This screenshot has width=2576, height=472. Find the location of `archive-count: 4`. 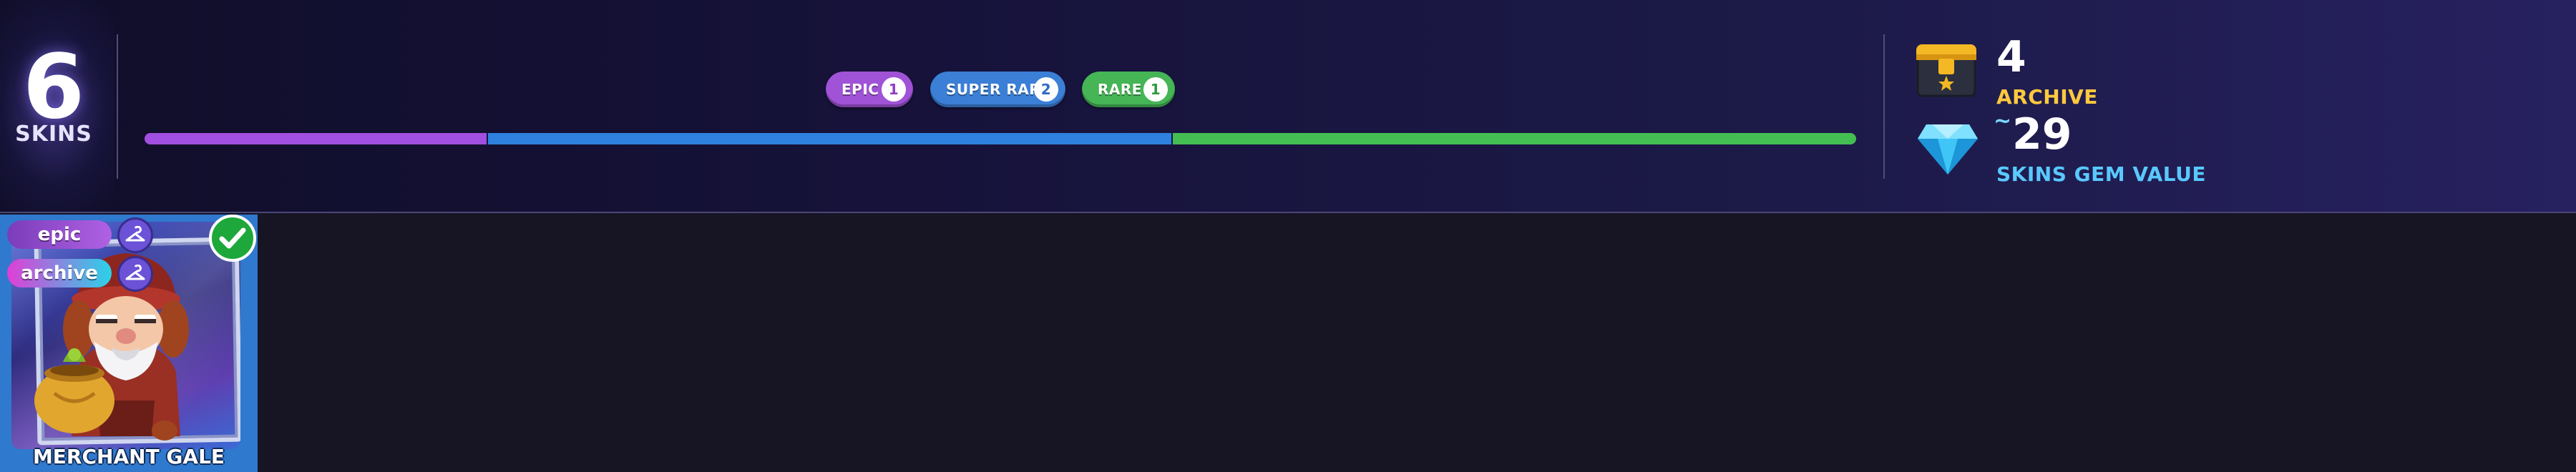

archive-count: 4 is located at coordinates (2011, 57).